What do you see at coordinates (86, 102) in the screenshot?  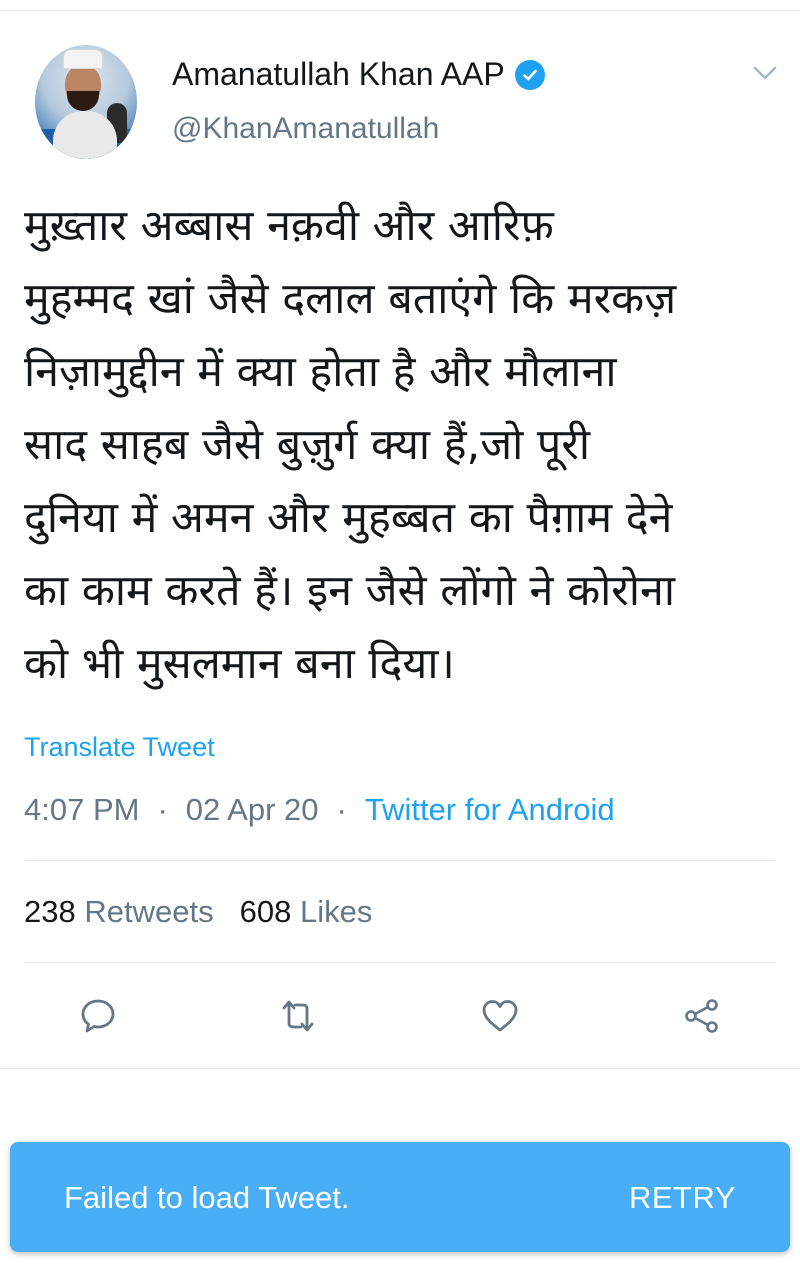 I see `avatar` at bounding box center [86, 102].